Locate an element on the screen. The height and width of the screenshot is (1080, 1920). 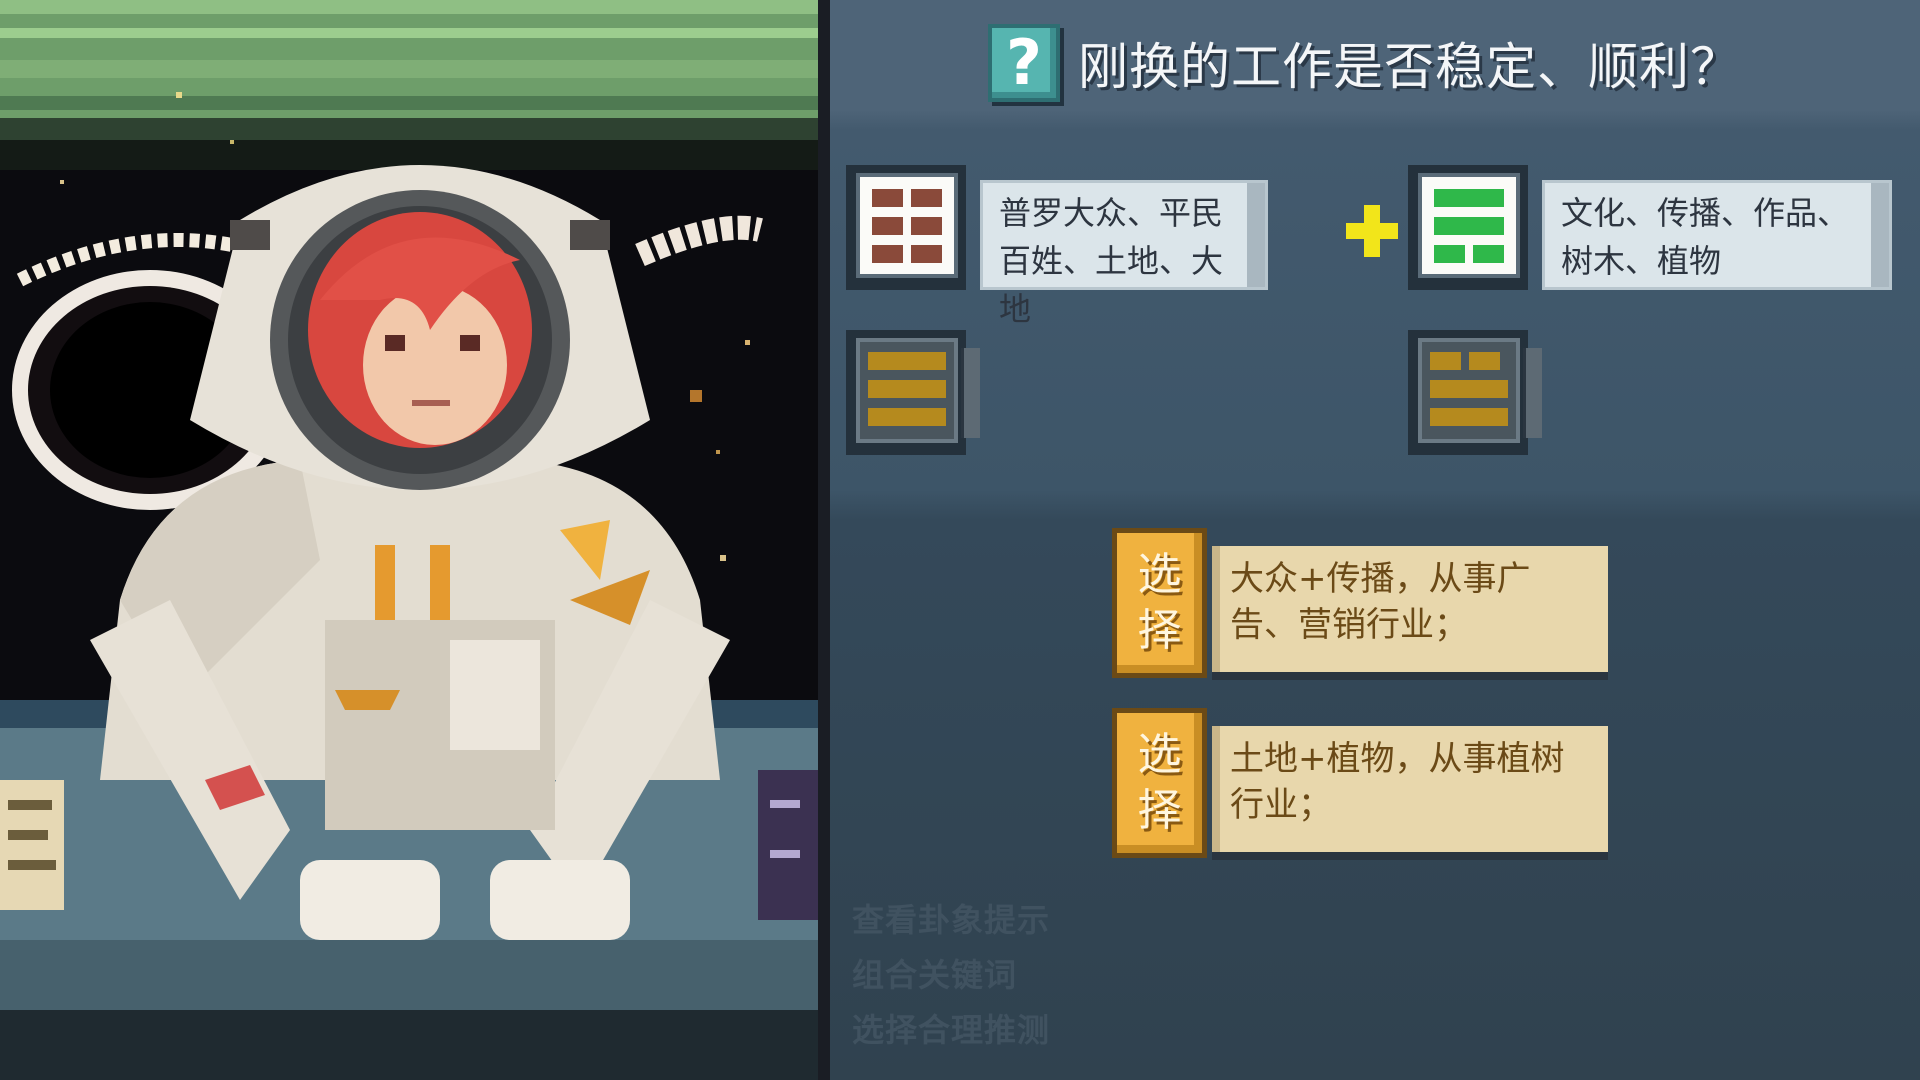
hint-combine-keywords: 组合关键词 is located at coordinates (935, 975).